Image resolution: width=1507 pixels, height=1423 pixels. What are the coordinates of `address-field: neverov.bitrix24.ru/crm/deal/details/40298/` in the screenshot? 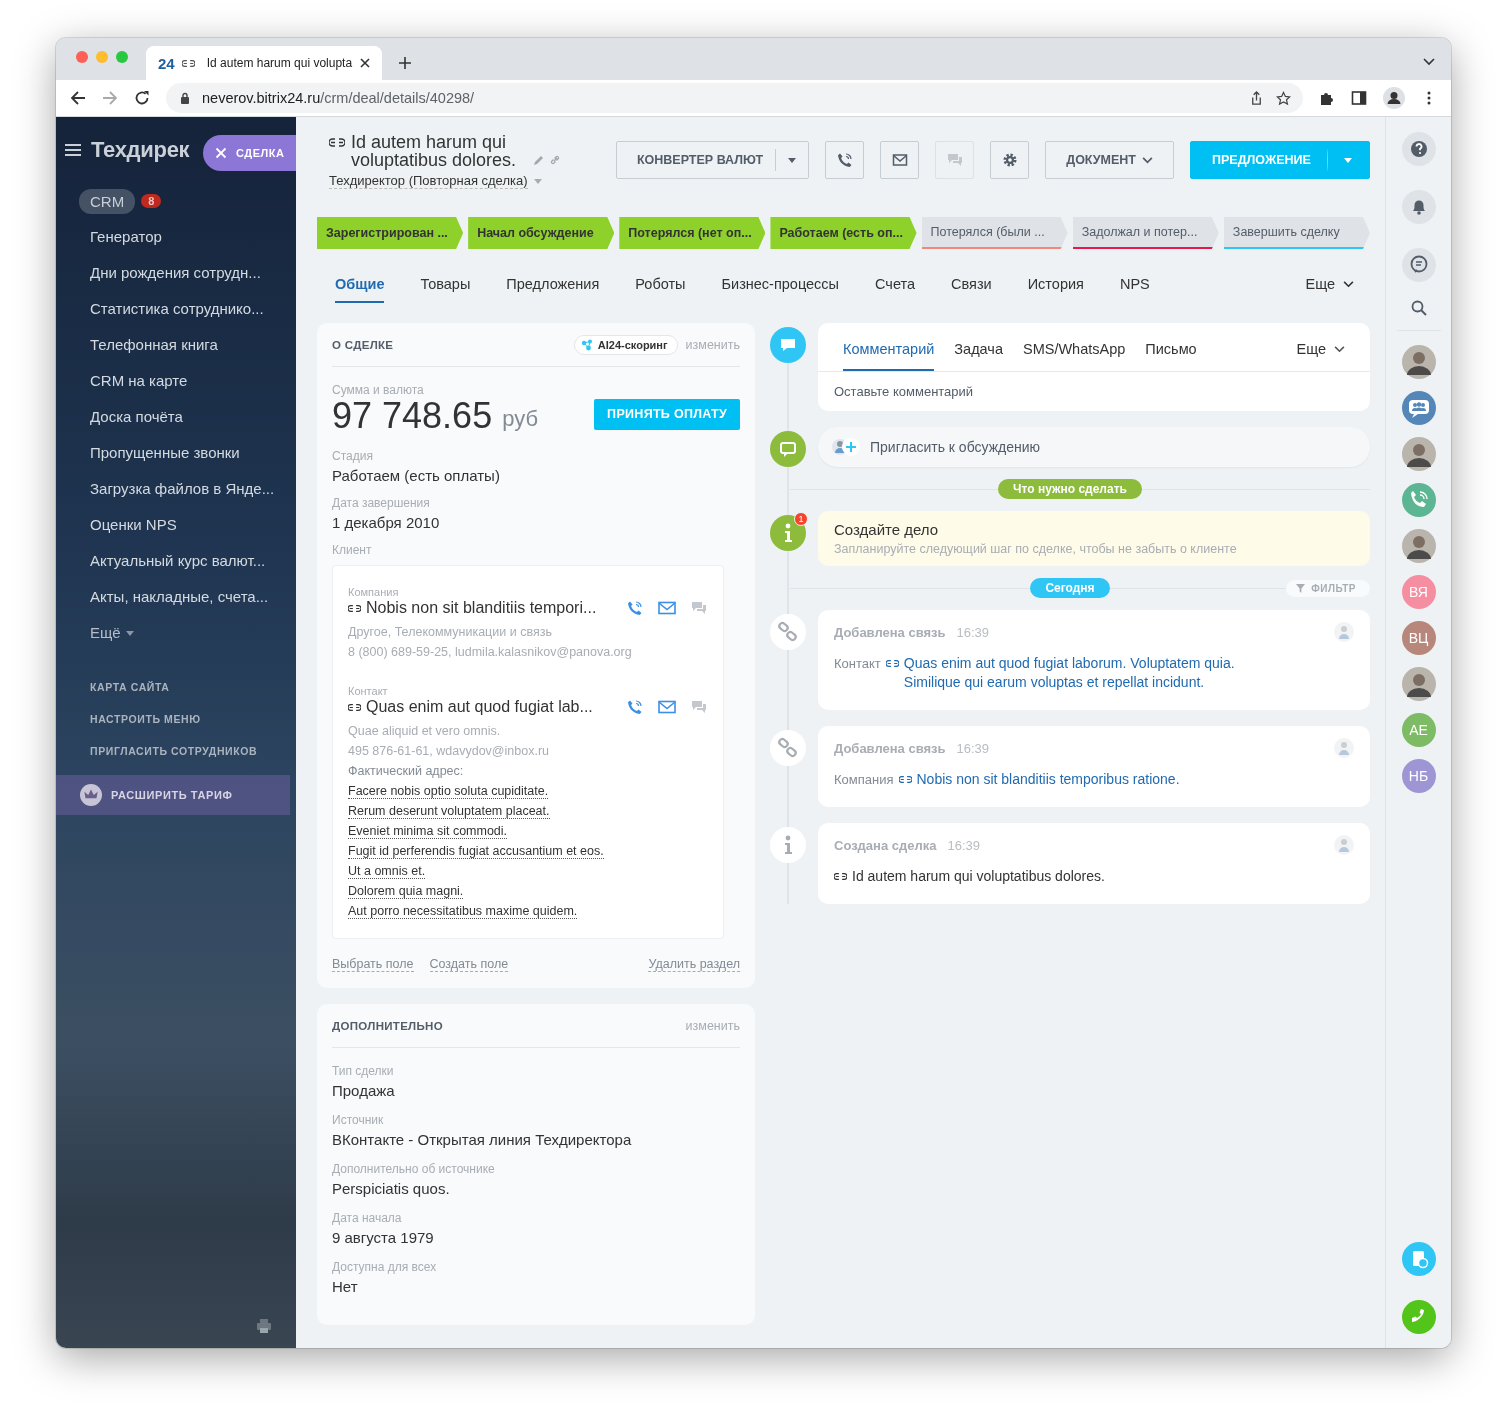 It's located at (734, 98).